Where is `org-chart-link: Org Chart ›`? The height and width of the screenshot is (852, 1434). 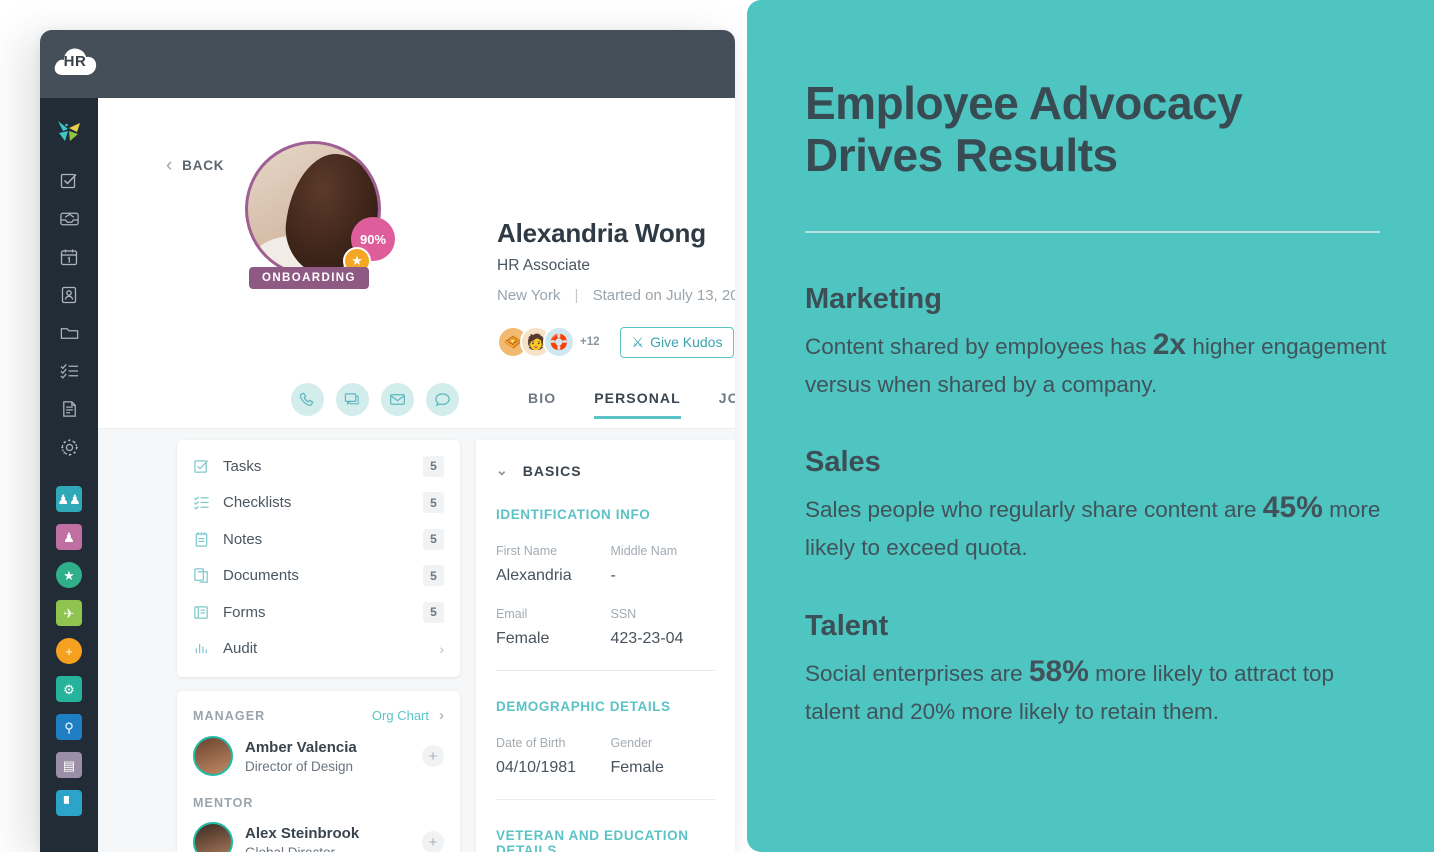
org-chart-link: Org Chart › is located at coordinates (408, 715).